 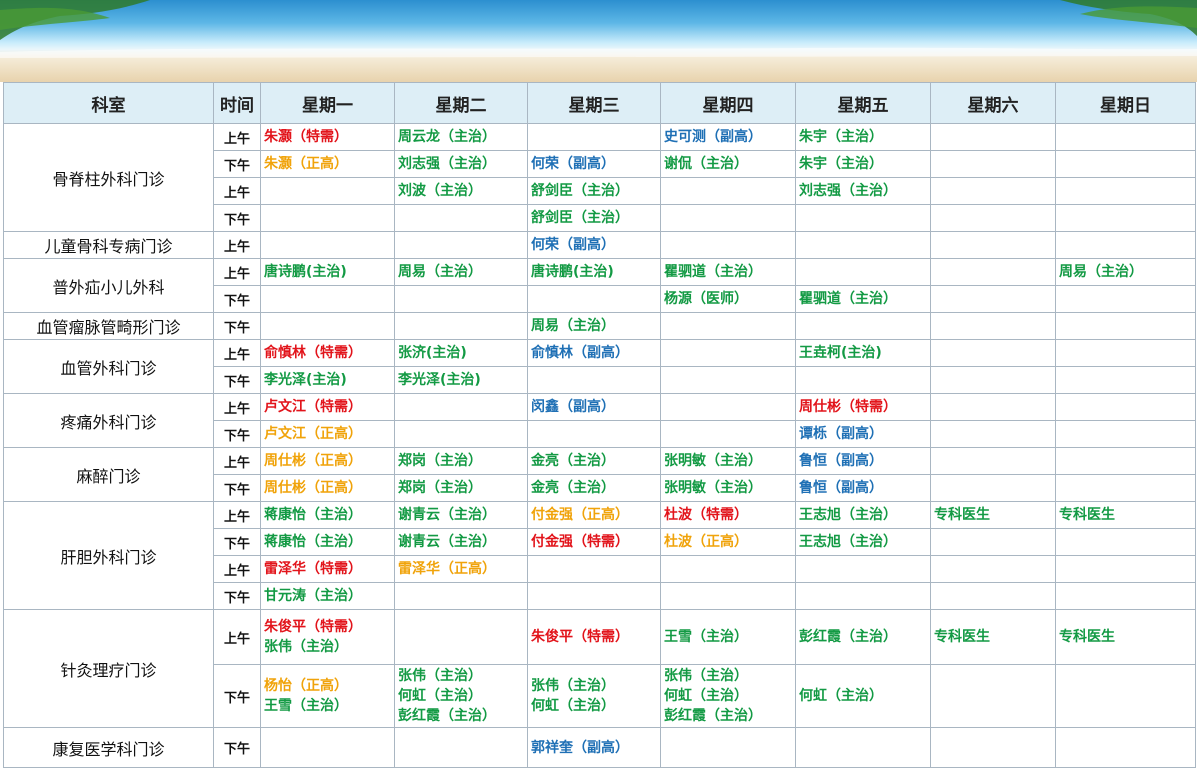 I want to click on schedule-cell: 张济(主治), so click(x=461, y=353).